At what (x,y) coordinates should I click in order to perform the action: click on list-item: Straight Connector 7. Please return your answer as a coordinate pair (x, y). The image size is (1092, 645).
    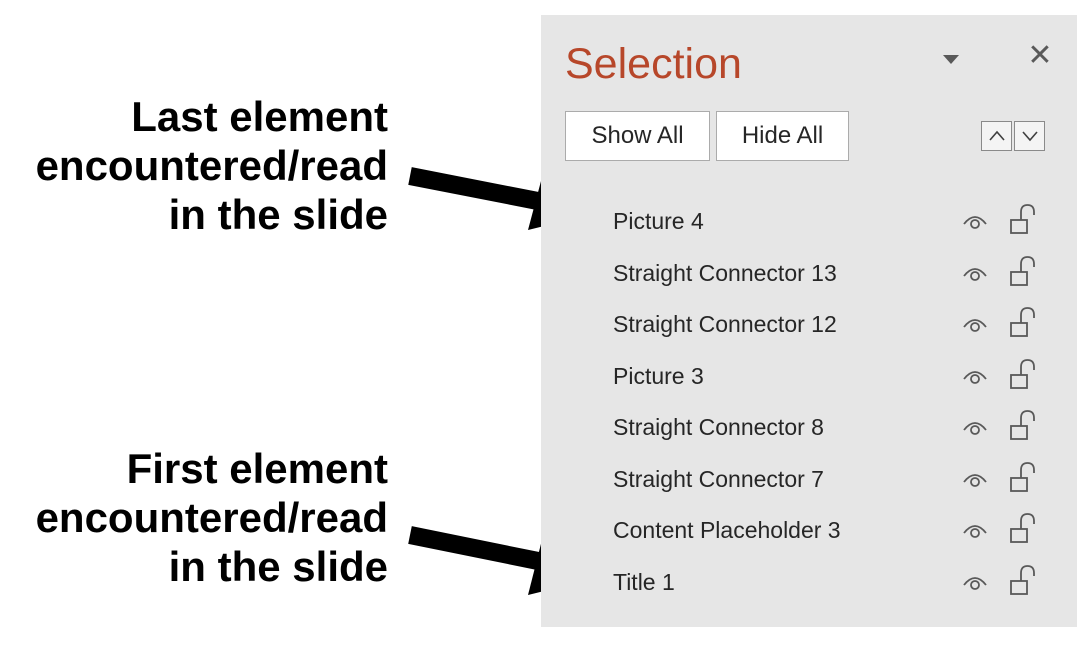
    Looking at the image, I should click on (809, 479).